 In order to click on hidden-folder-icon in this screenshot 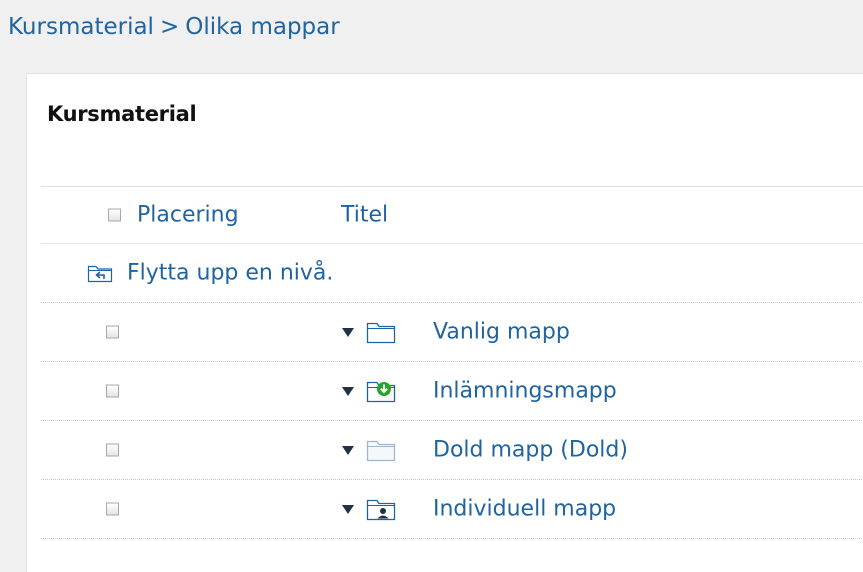, I will do `click(381, 451)`.